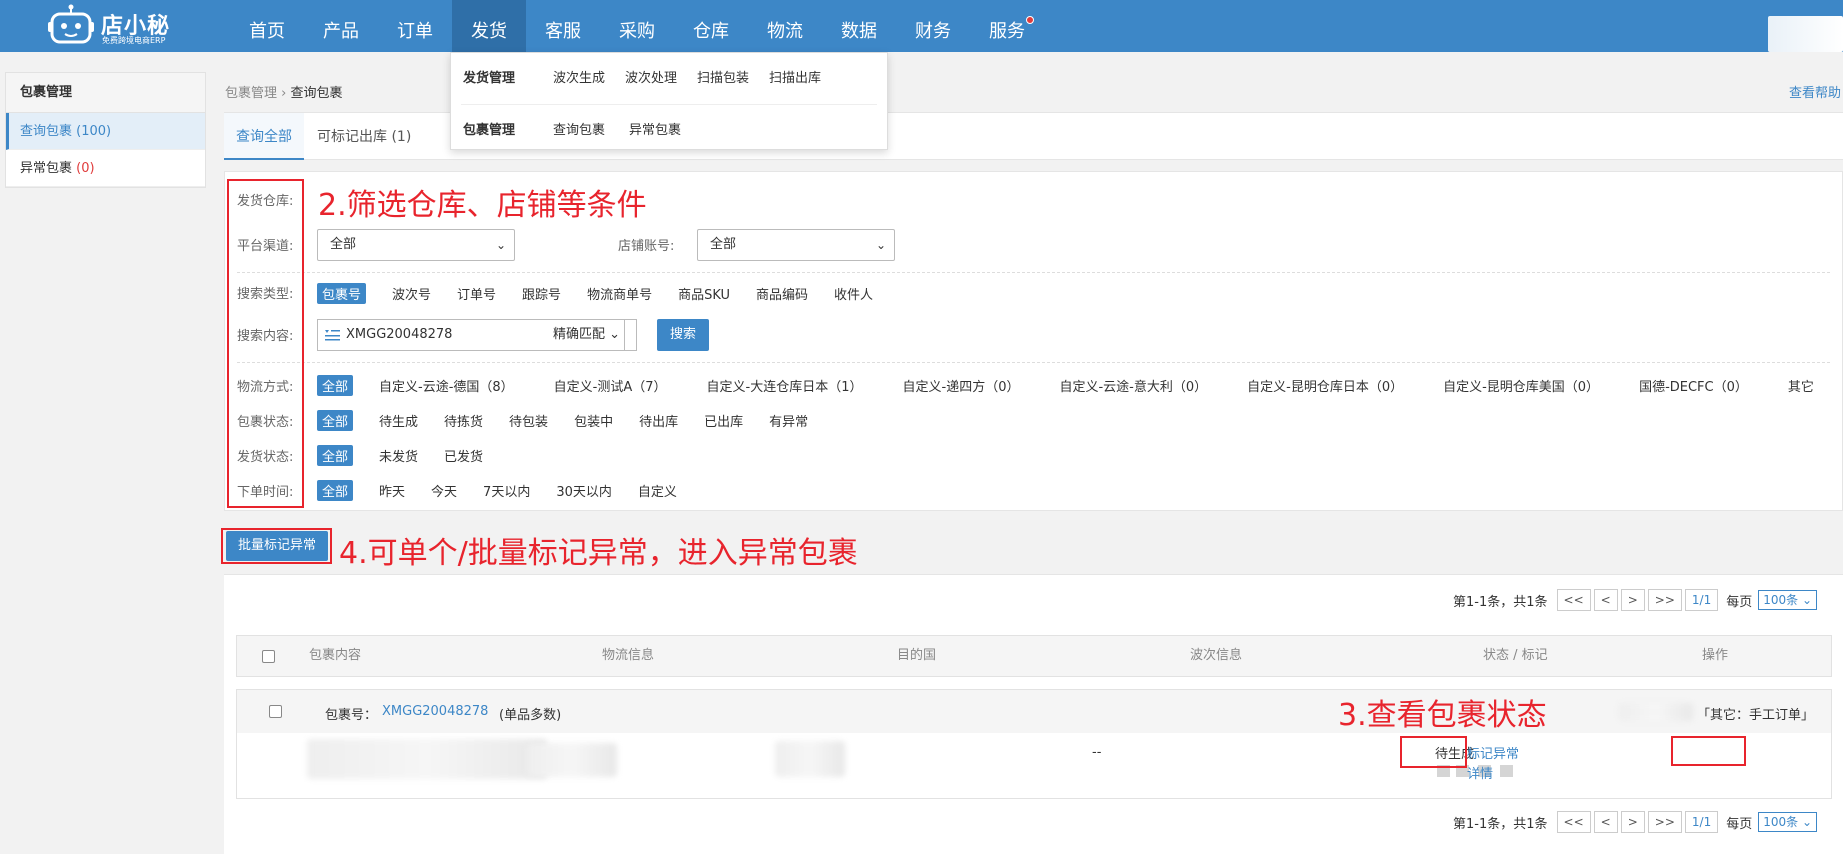 This screenshot has width=1843, height=854. What do you see at coordinates (416, 245) in the screenshot?
I see `platform-select: 全部 ⌄` at bounding box center [416, 245].